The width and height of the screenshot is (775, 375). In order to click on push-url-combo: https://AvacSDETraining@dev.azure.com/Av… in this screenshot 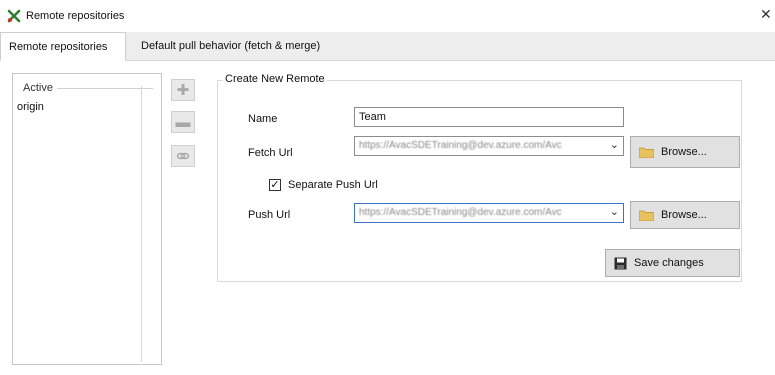, I will do `click(489, 213)`.